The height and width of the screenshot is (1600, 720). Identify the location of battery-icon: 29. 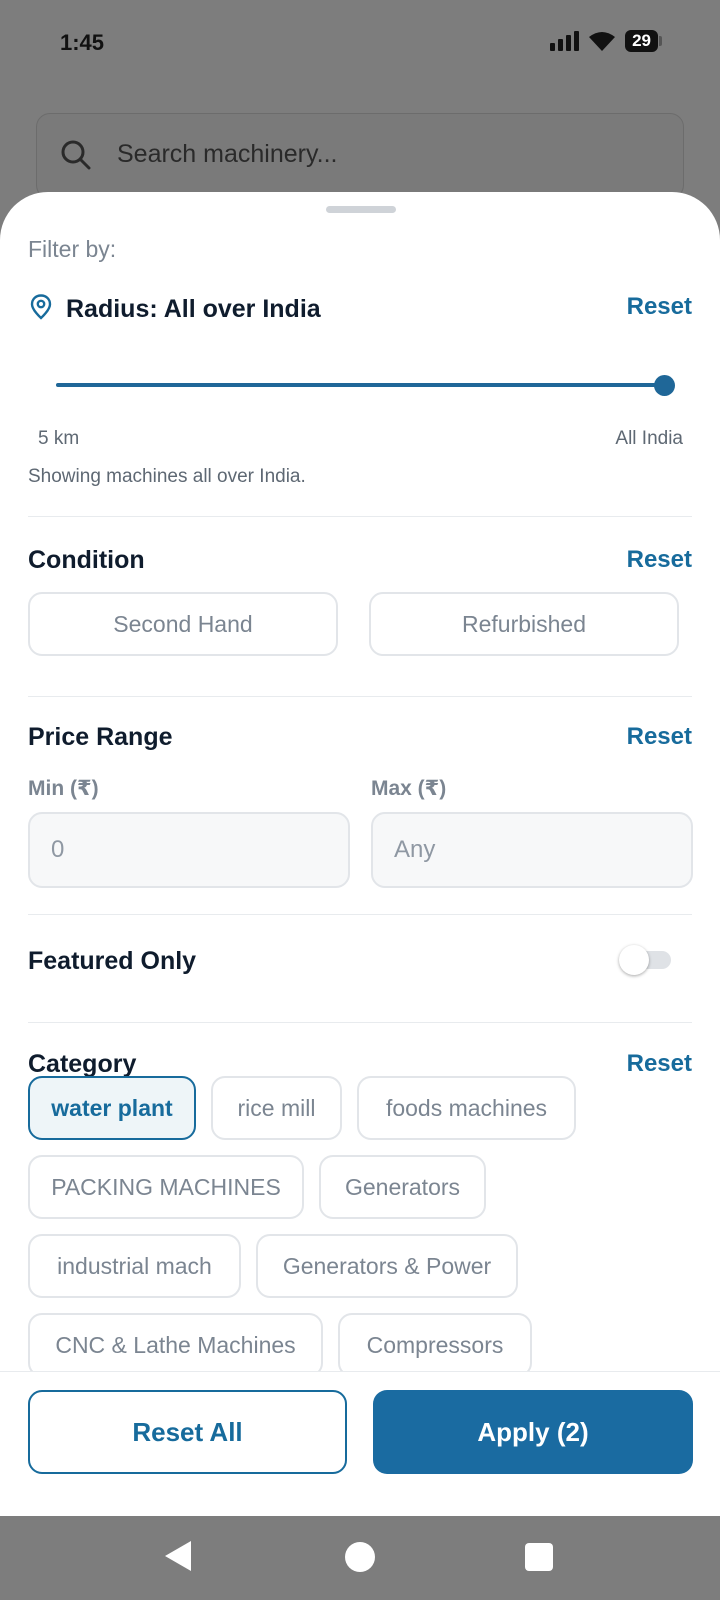
(643, 41).